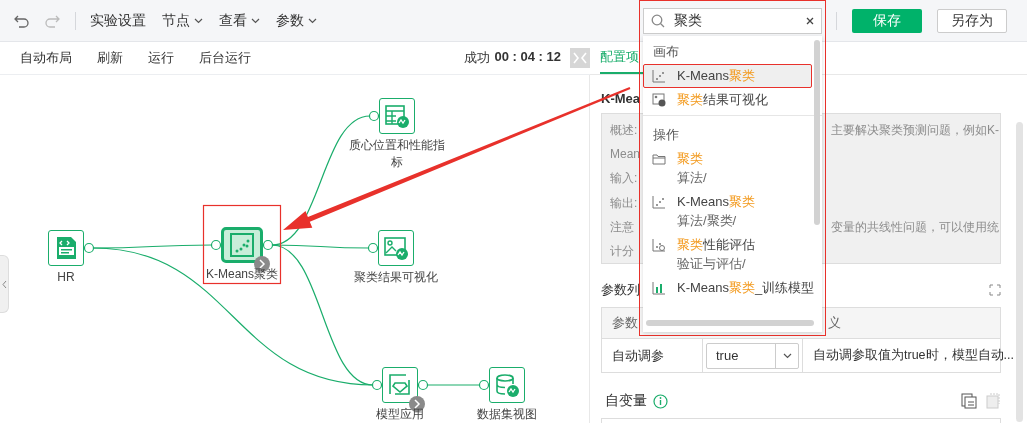  Describe the element at coordinates (625, 154) in the screenshot. I see `description-text: Mean` at that location.